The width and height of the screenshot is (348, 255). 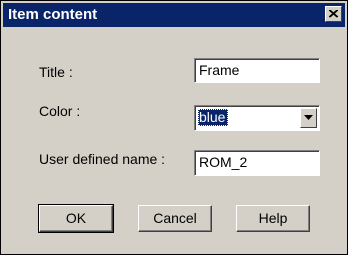 What do you see at coordinates (175, 218) in the screenshot?
I see `cancel-button: Cancel` at bounding box center [175, 218].